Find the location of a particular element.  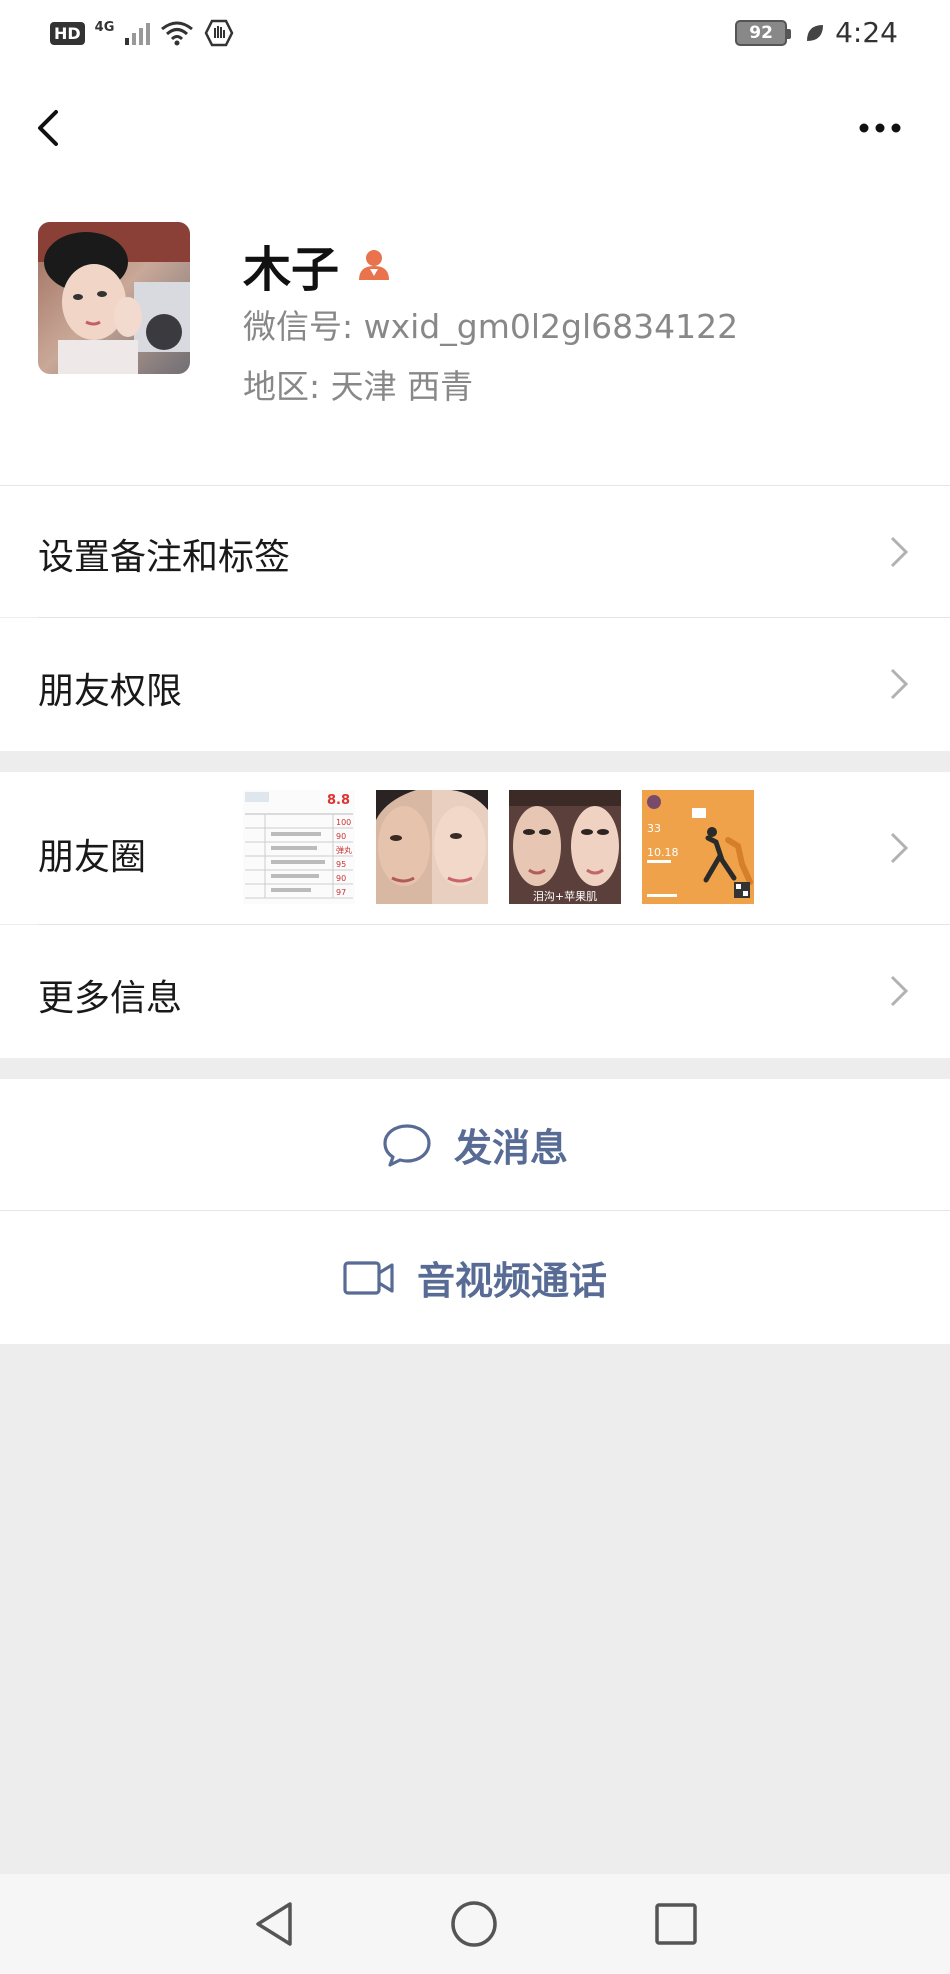

video-call-label: 音视频通话 is located at coordinates (511, 1281).